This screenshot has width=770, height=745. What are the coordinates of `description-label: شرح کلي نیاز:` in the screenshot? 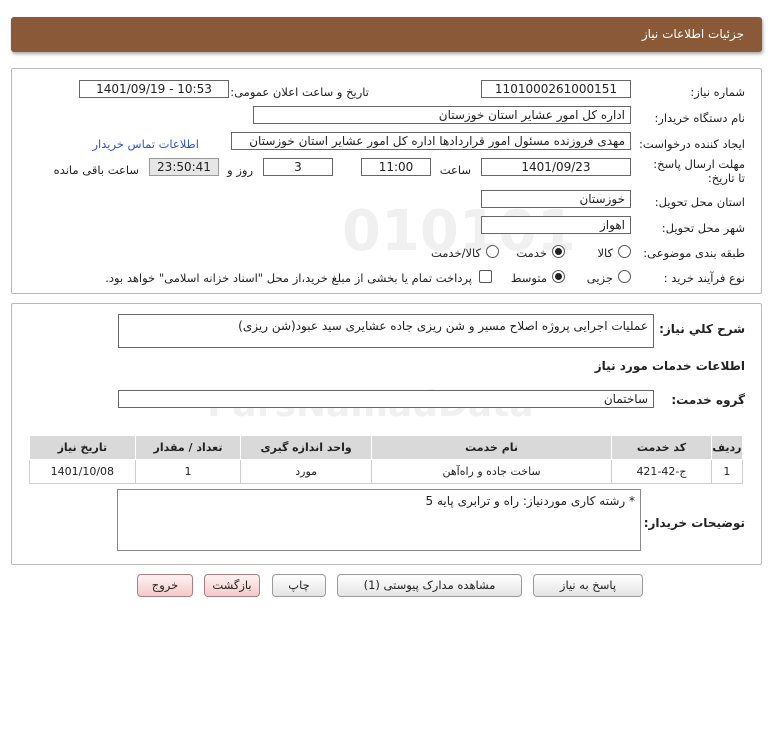 It's located at (702, 329).